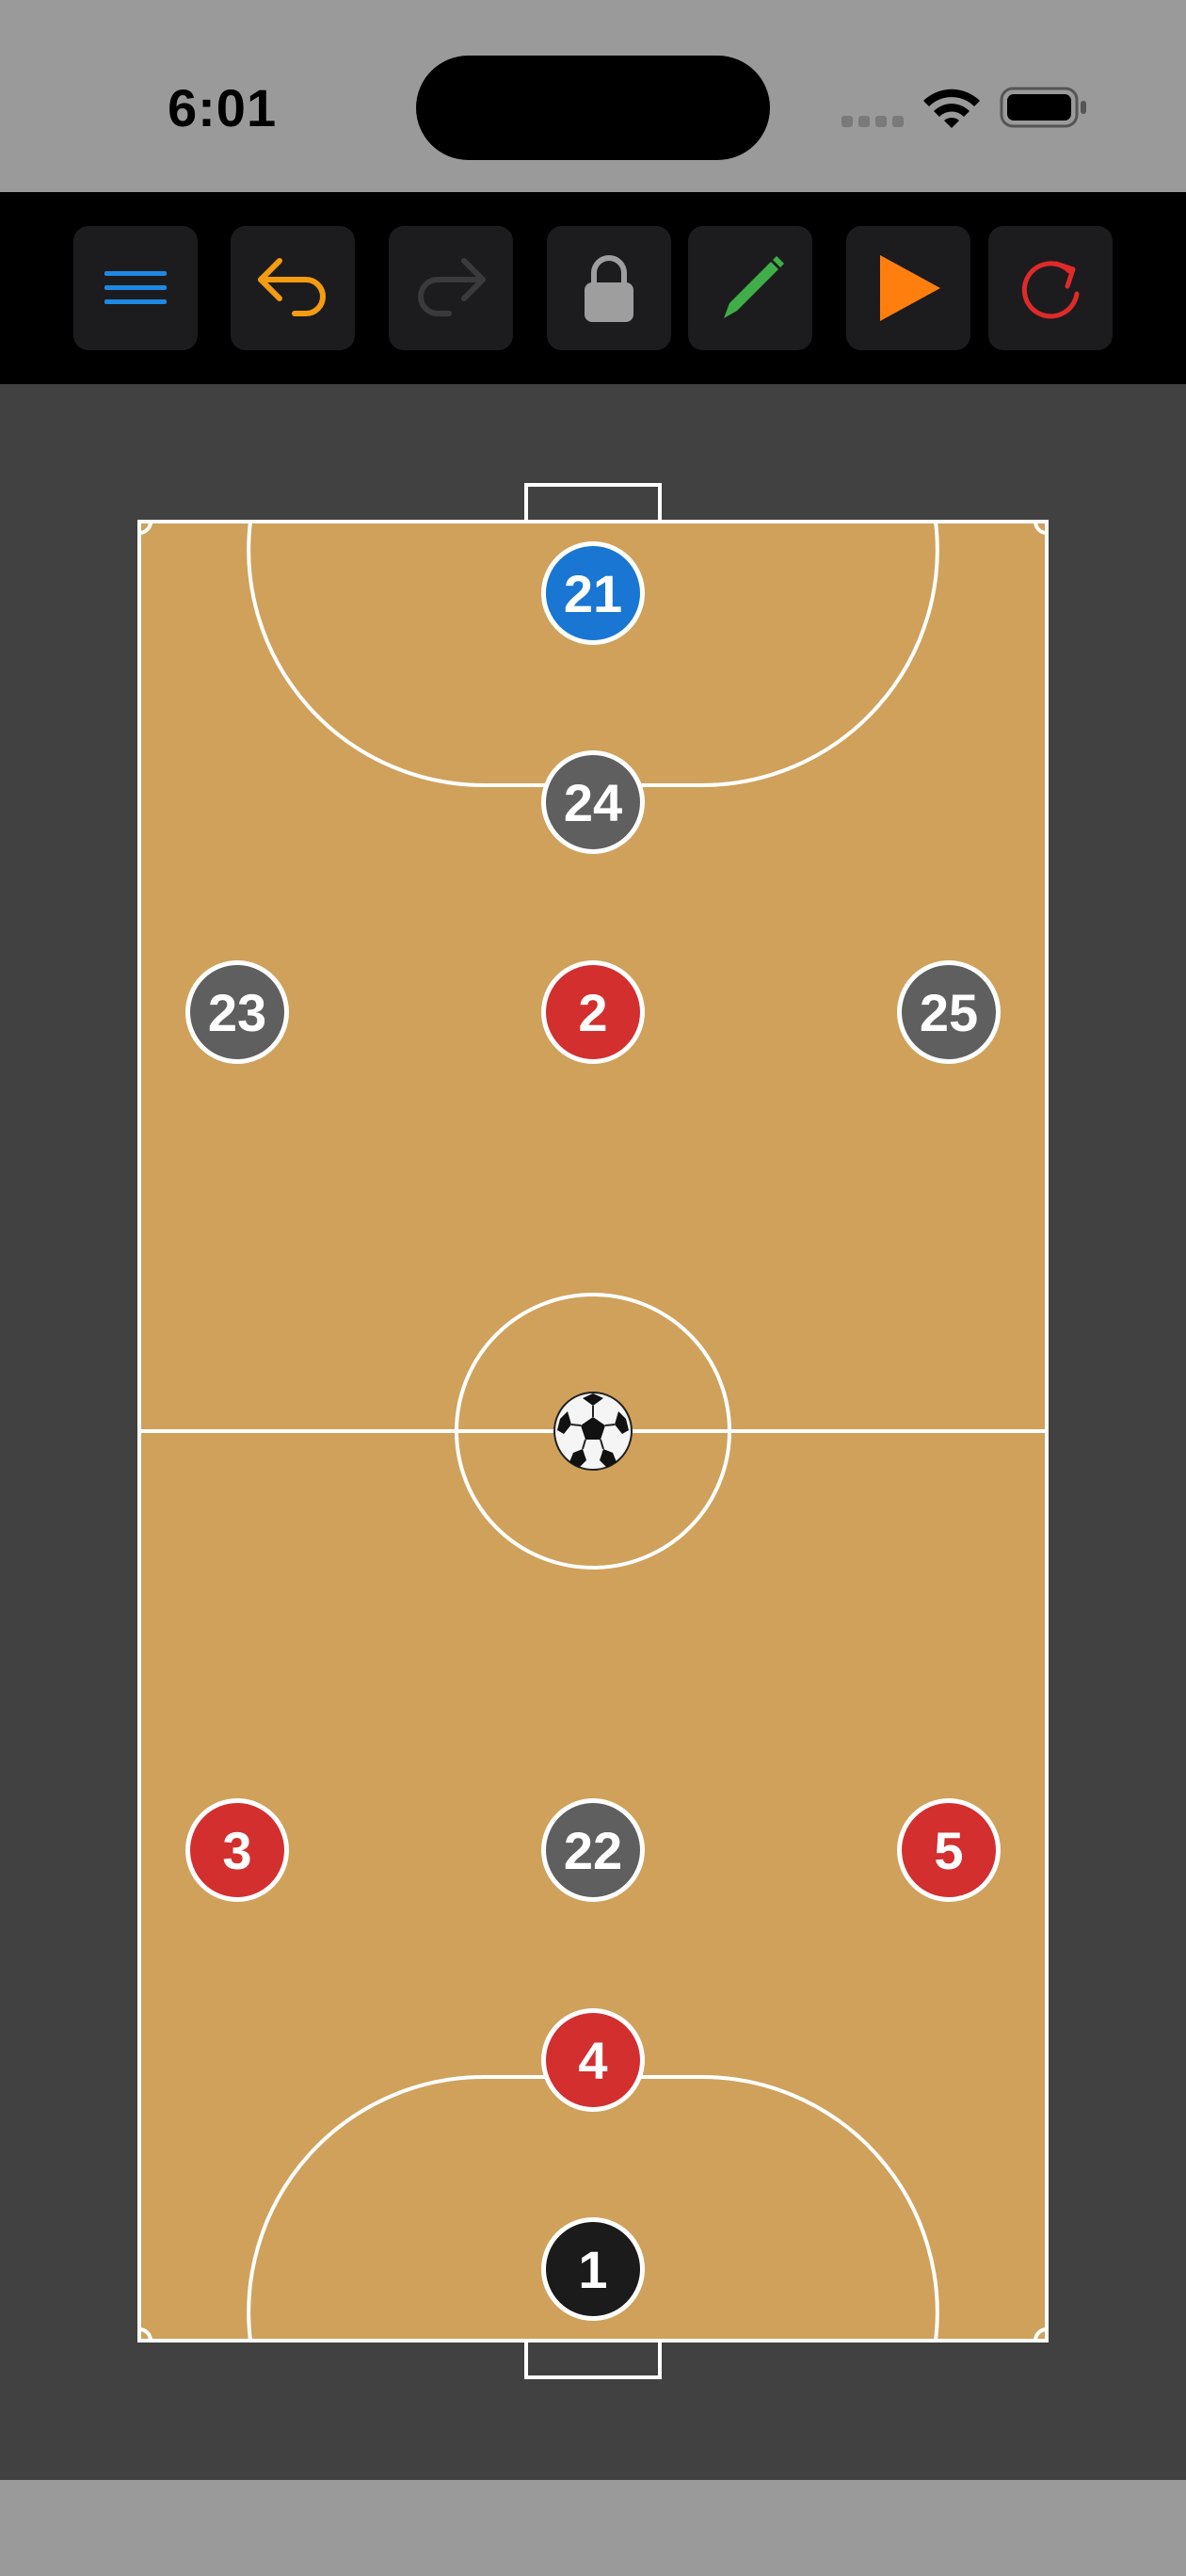  What do you see at coordinates (593, 2060) in the screenshot?
I see `player-token-4: 4` at bounding box center [593, 2060].